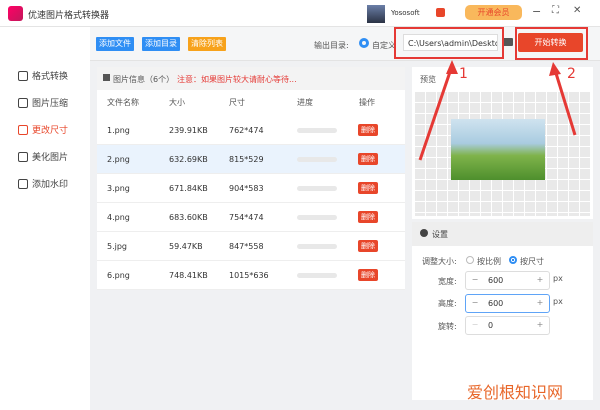  I want to click on watermark: 爱创根知识网, so click(515, 392).